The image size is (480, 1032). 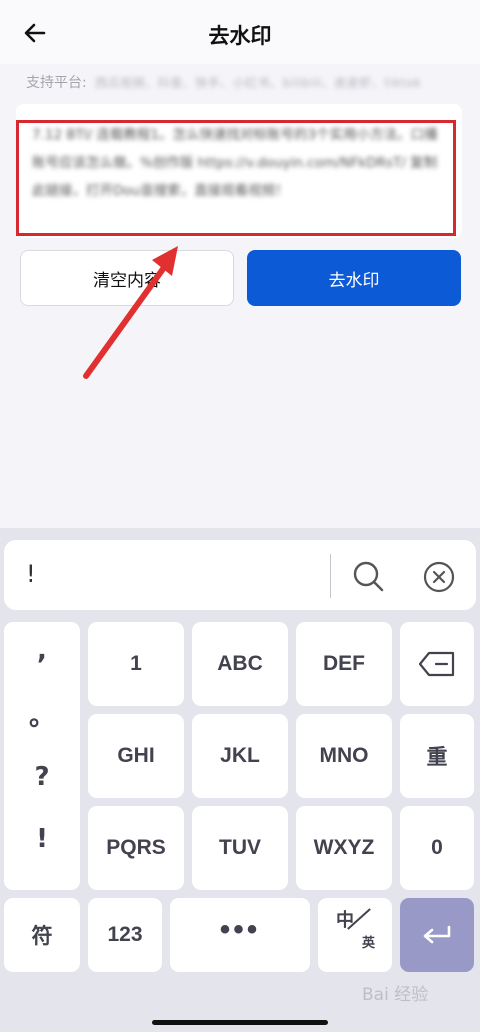 I want to click on punct-question-key: ?, so click(x=42, y=777).